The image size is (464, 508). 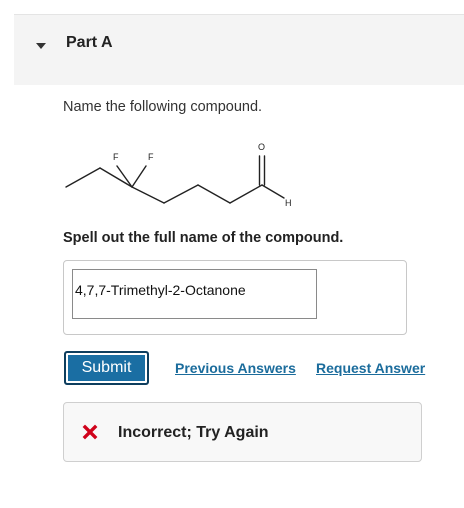 What do you see at coordinates (90, 432) in the screenshot?
I see `x-icon` at bounding box center [90, 432].